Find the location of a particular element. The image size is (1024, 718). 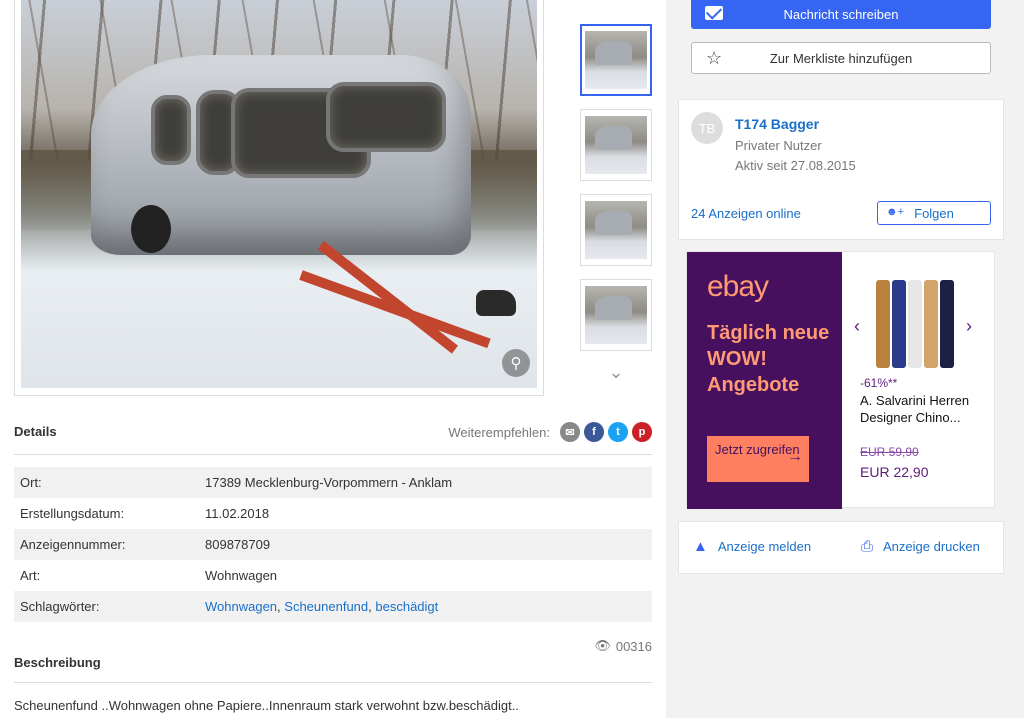

attribute-key: Art: is located at coordinates (30, 575).